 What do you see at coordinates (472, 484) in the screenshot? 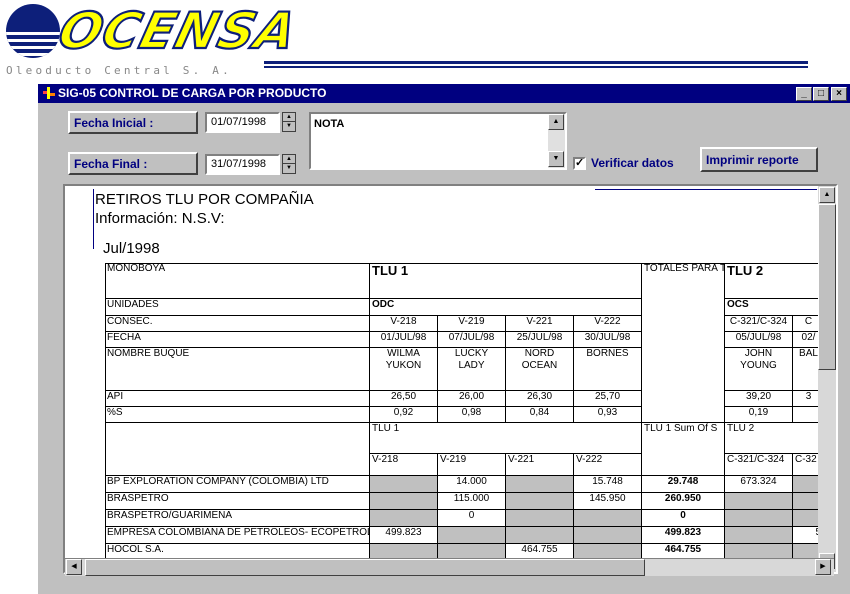
I see `company-value: 14.000` at bounding box center [472, 484].